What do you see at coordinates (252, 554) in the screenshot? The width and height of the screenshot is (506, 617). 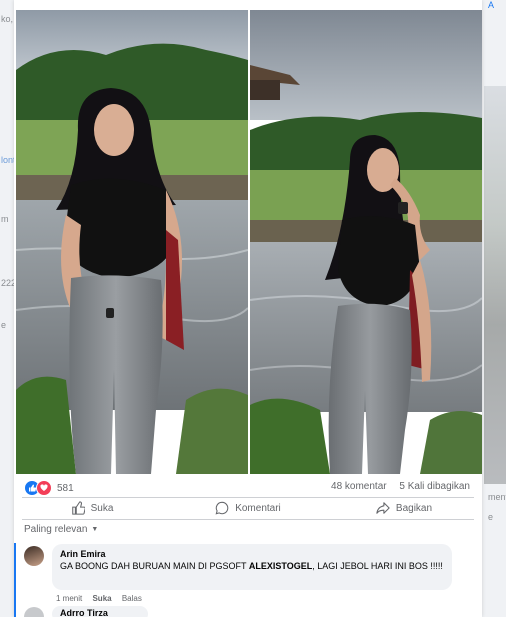 I see `comment-author: Arin Emira` at bounding box center [252, 554].